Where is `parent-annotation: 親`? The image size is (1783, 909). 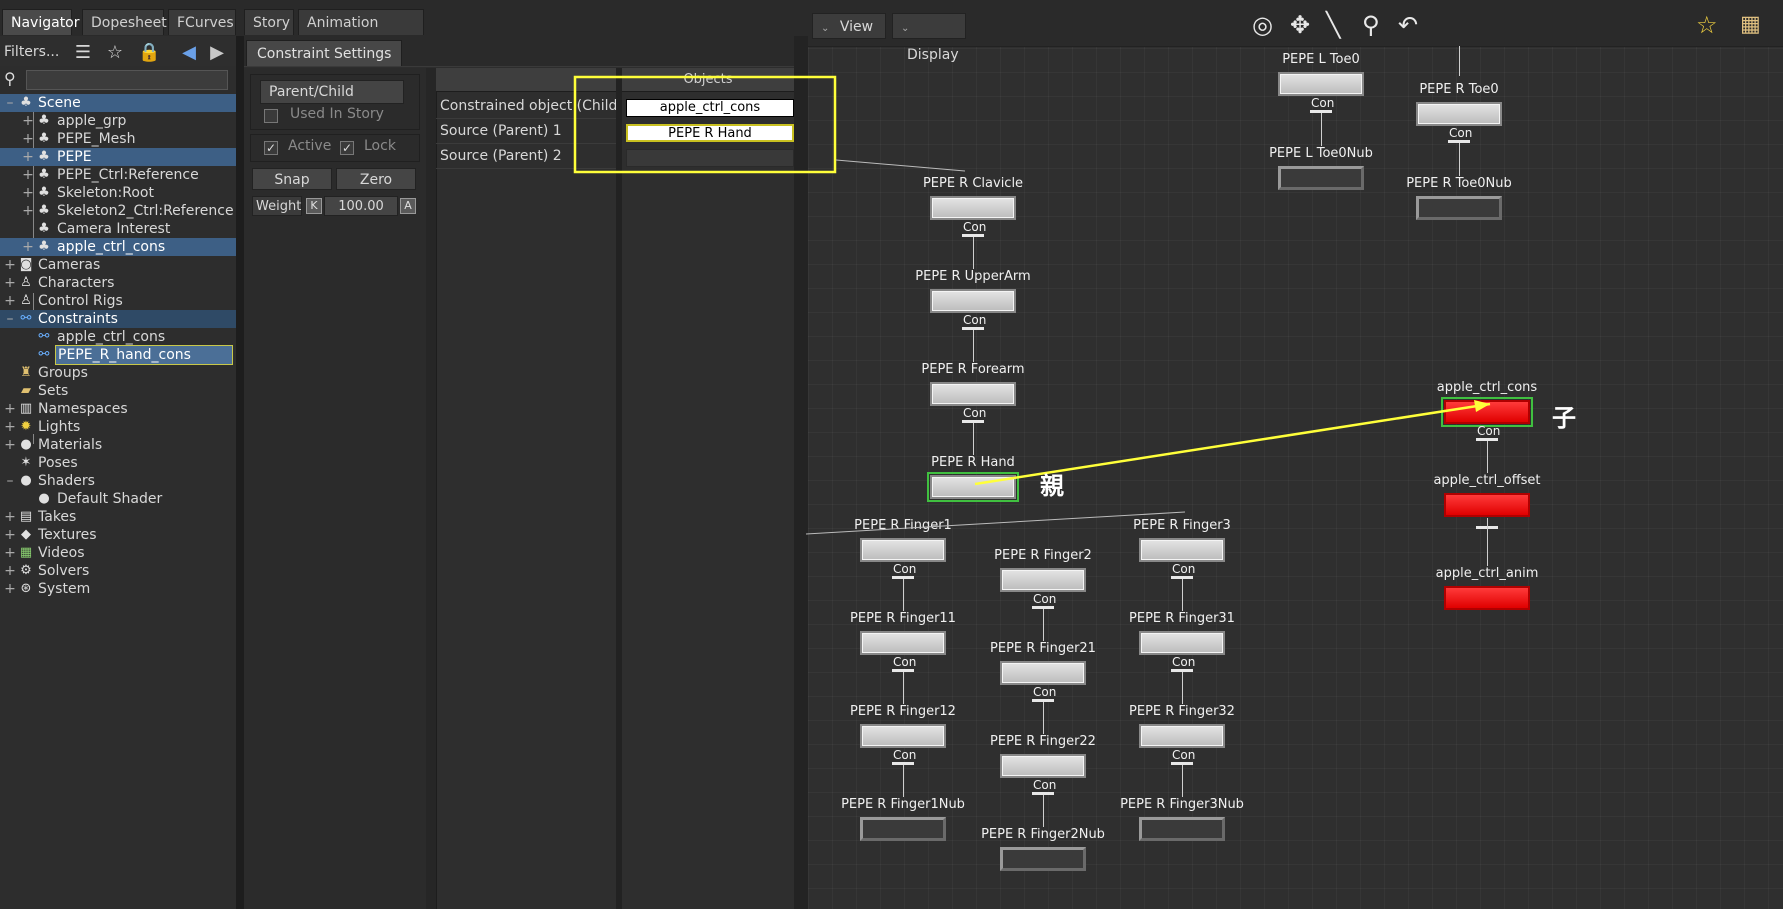 parent-annotation: 親 is located at coordinates (1052, 486).